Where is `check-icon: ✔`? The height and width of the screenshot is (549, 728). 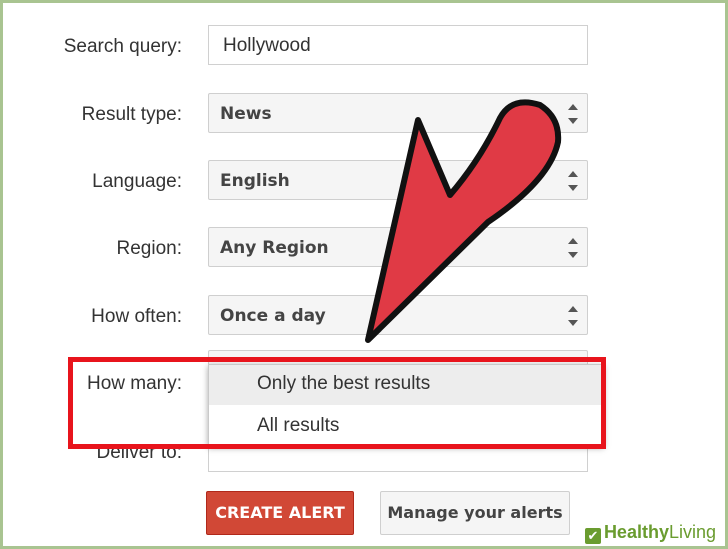 check-icon: ✔ is located at coordinates (592, 536).